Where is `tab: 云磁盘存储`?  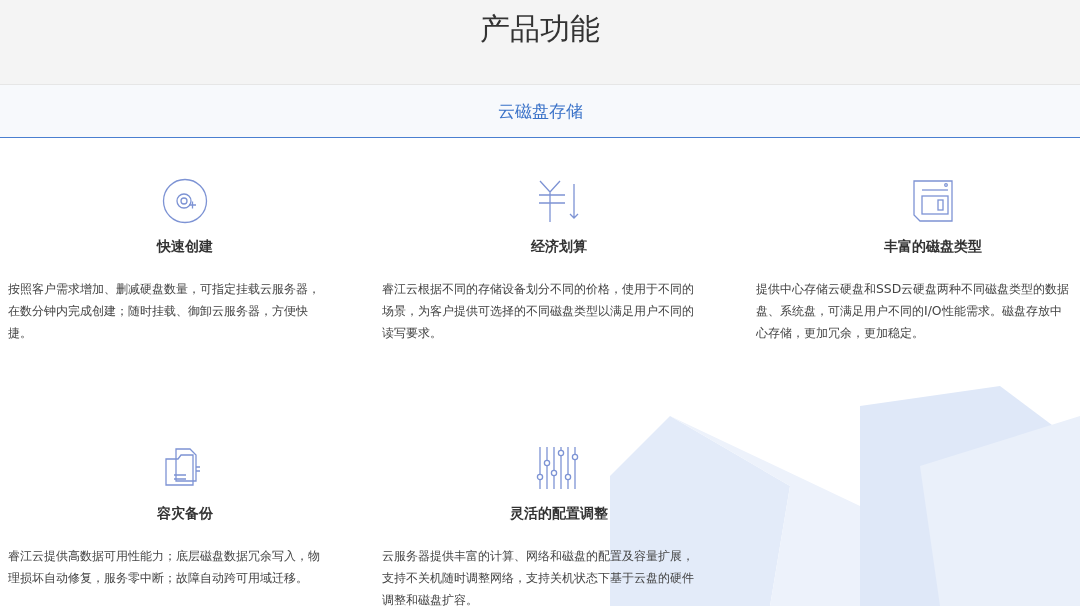 tab: 云磁盘存储 is located at coordinates (540, 111).